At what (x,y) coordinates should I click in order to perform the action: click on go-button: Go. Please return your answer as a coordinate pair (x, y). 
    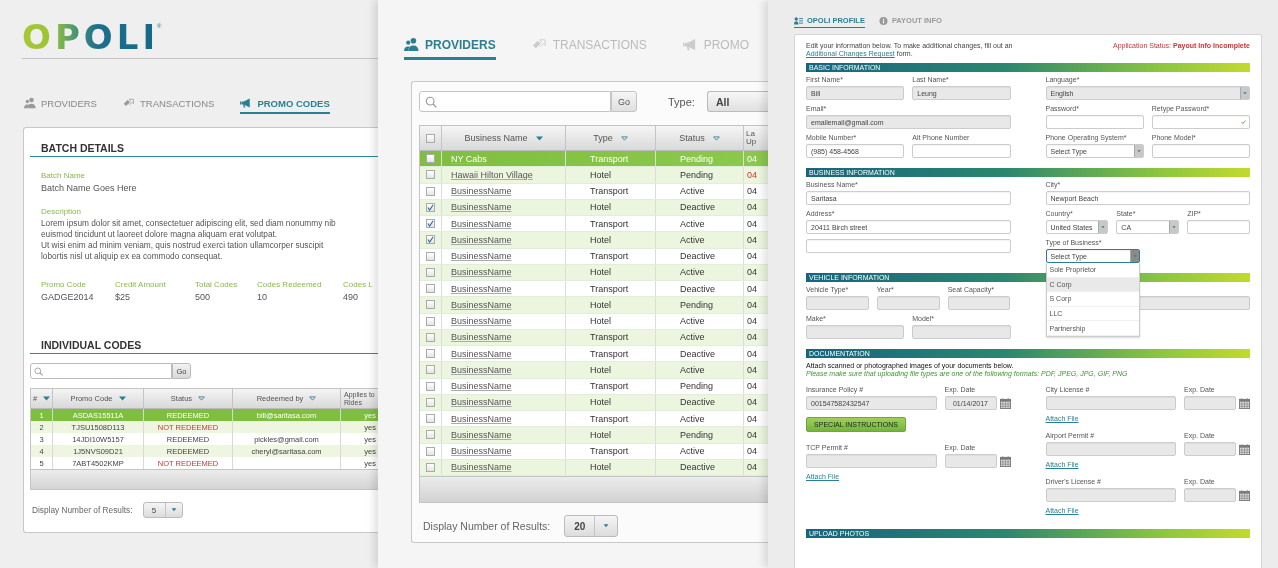
    Looking at the image, I should click on (624, 101).